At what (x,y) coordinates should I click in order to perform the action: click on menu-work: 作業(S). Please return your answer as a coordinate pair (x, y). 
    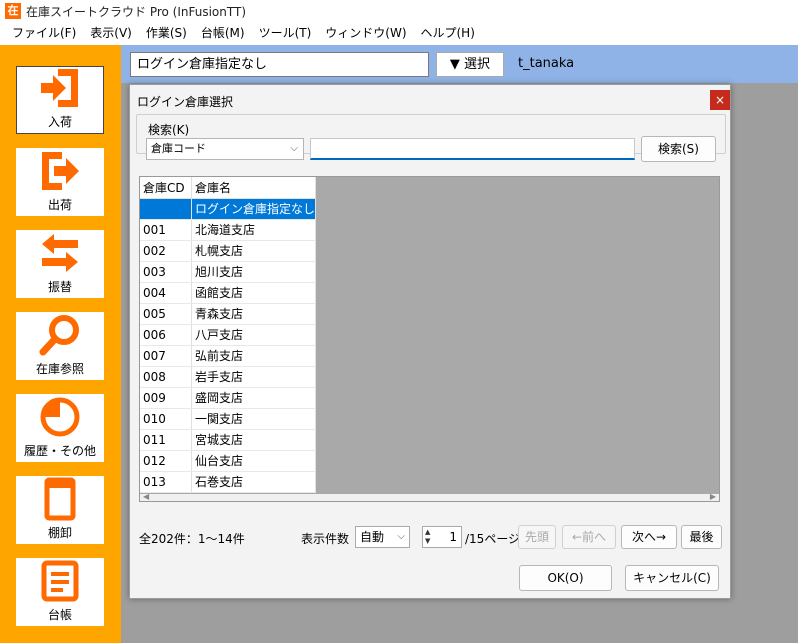
    Looking at the image, I should click on (166, 33).